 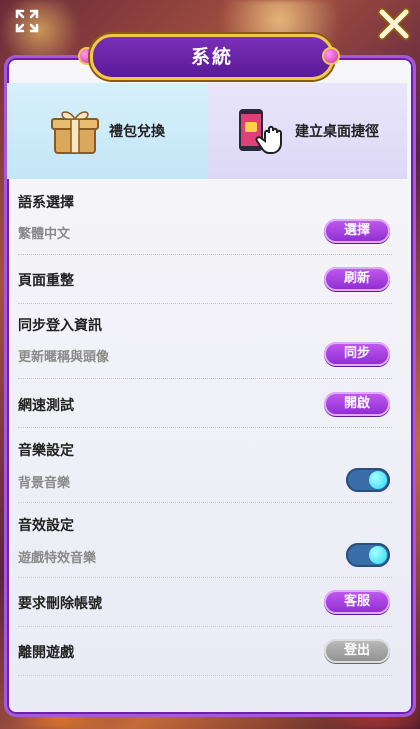 I want to click on sync-row: 同步登入資訊 更新暱稱與頭像 同步, so click(x=205, y=341).